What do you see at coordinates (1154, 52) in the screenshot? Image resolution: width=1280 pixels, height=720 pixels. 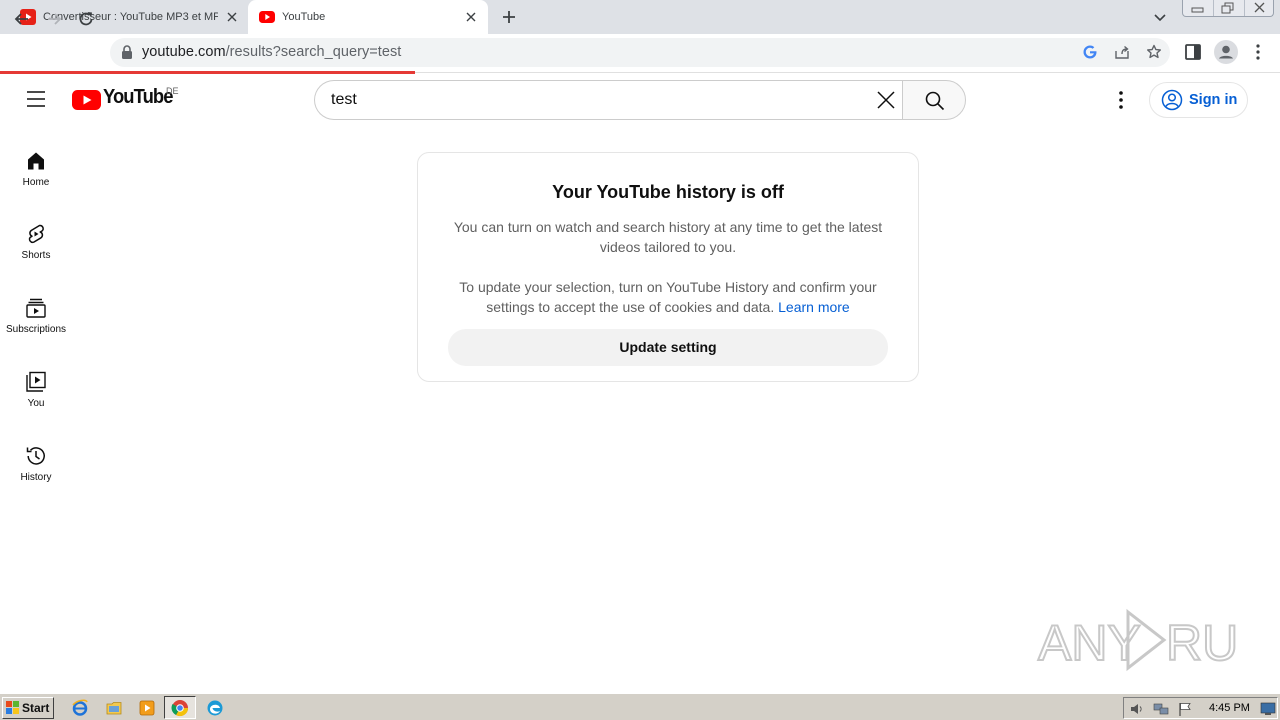 I see `bookmark-star-icon` at bounding box center [1154, 52].